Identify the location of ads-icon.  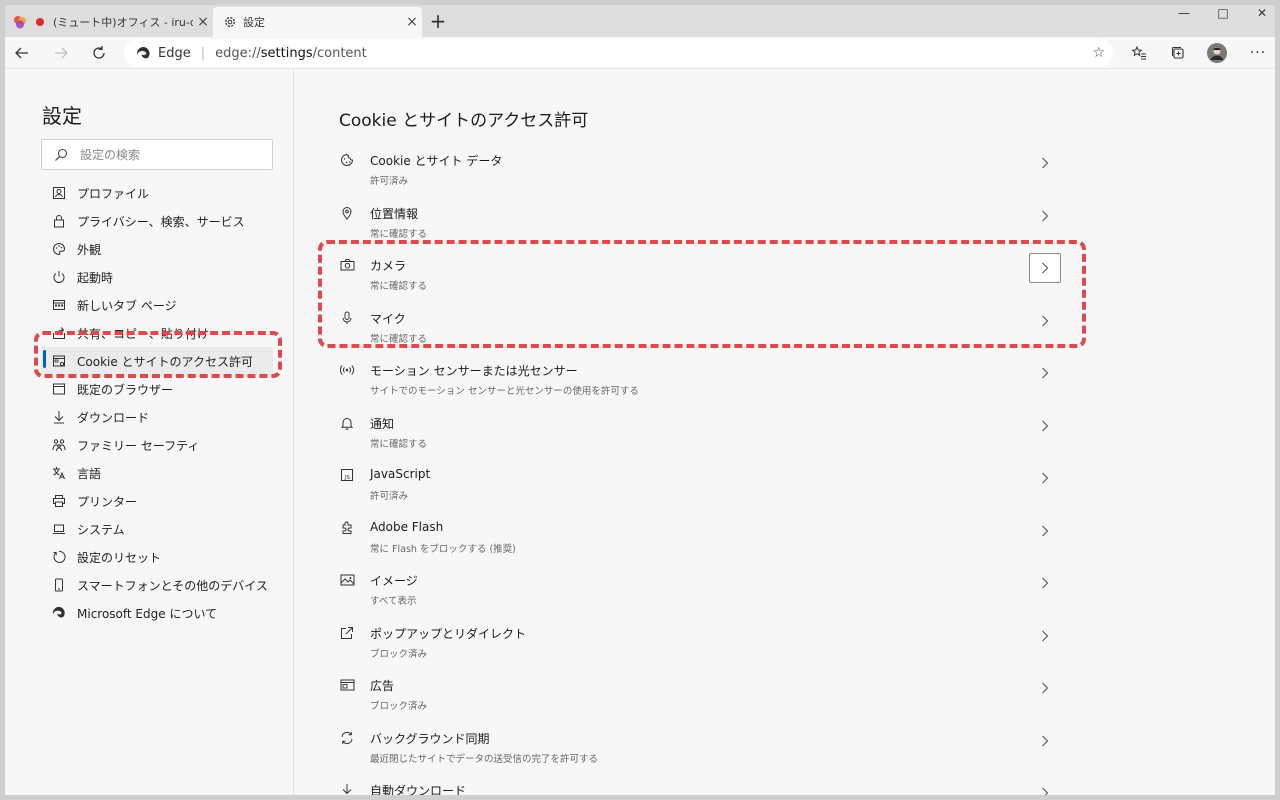
(347, 685).